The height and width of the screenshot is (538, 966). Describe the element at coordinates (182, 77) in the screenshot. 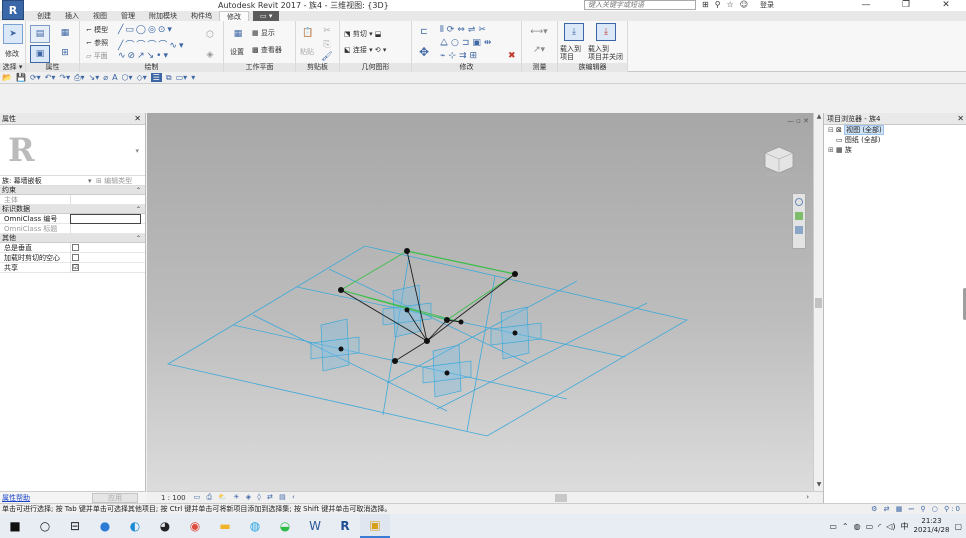

I see `switch-windows-icon: ▭▾` at that location.